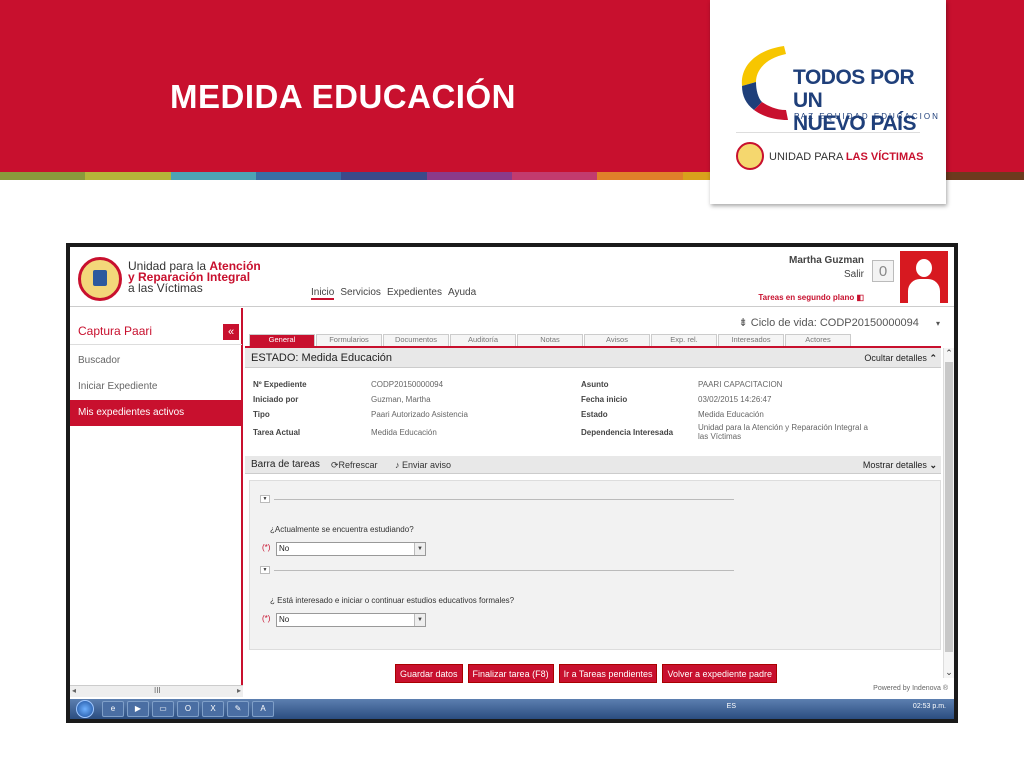 The image size is (1024, 768). What do you see at coordinates (351, 620) in the screenshot?
I see `interested-select: No ▼` at bounding box center [351, 620].